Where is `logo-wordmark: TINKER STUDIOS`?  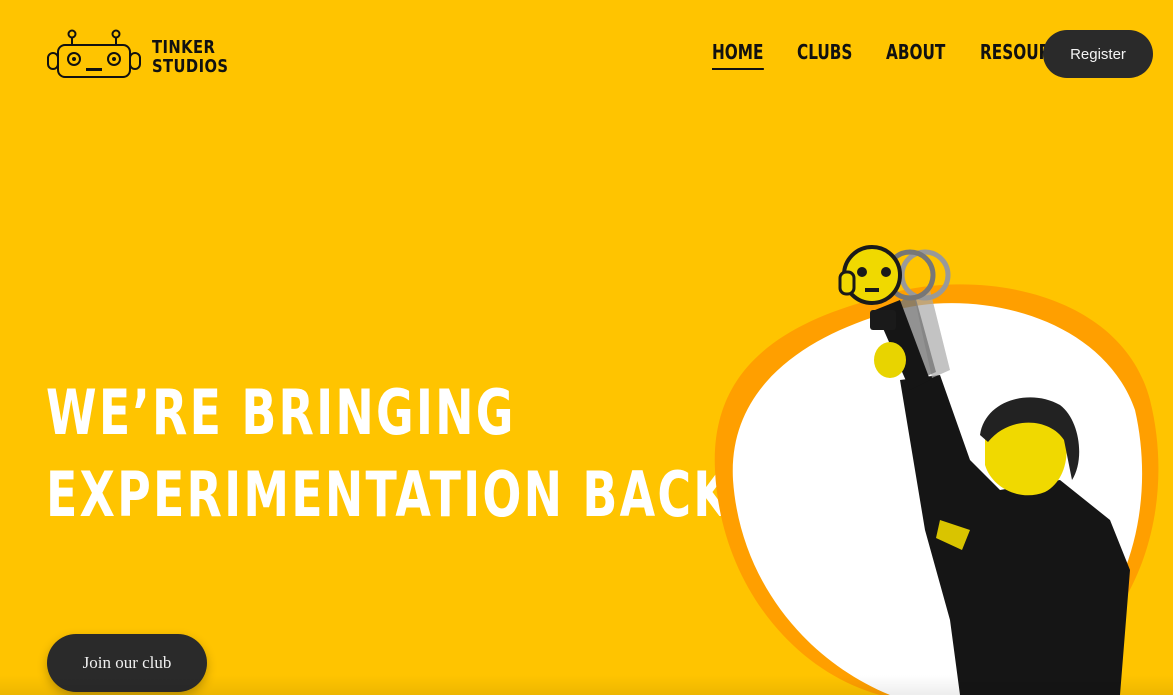
logo-wordmark: TINKER STUDIOS is located at coordinates (190, 57).